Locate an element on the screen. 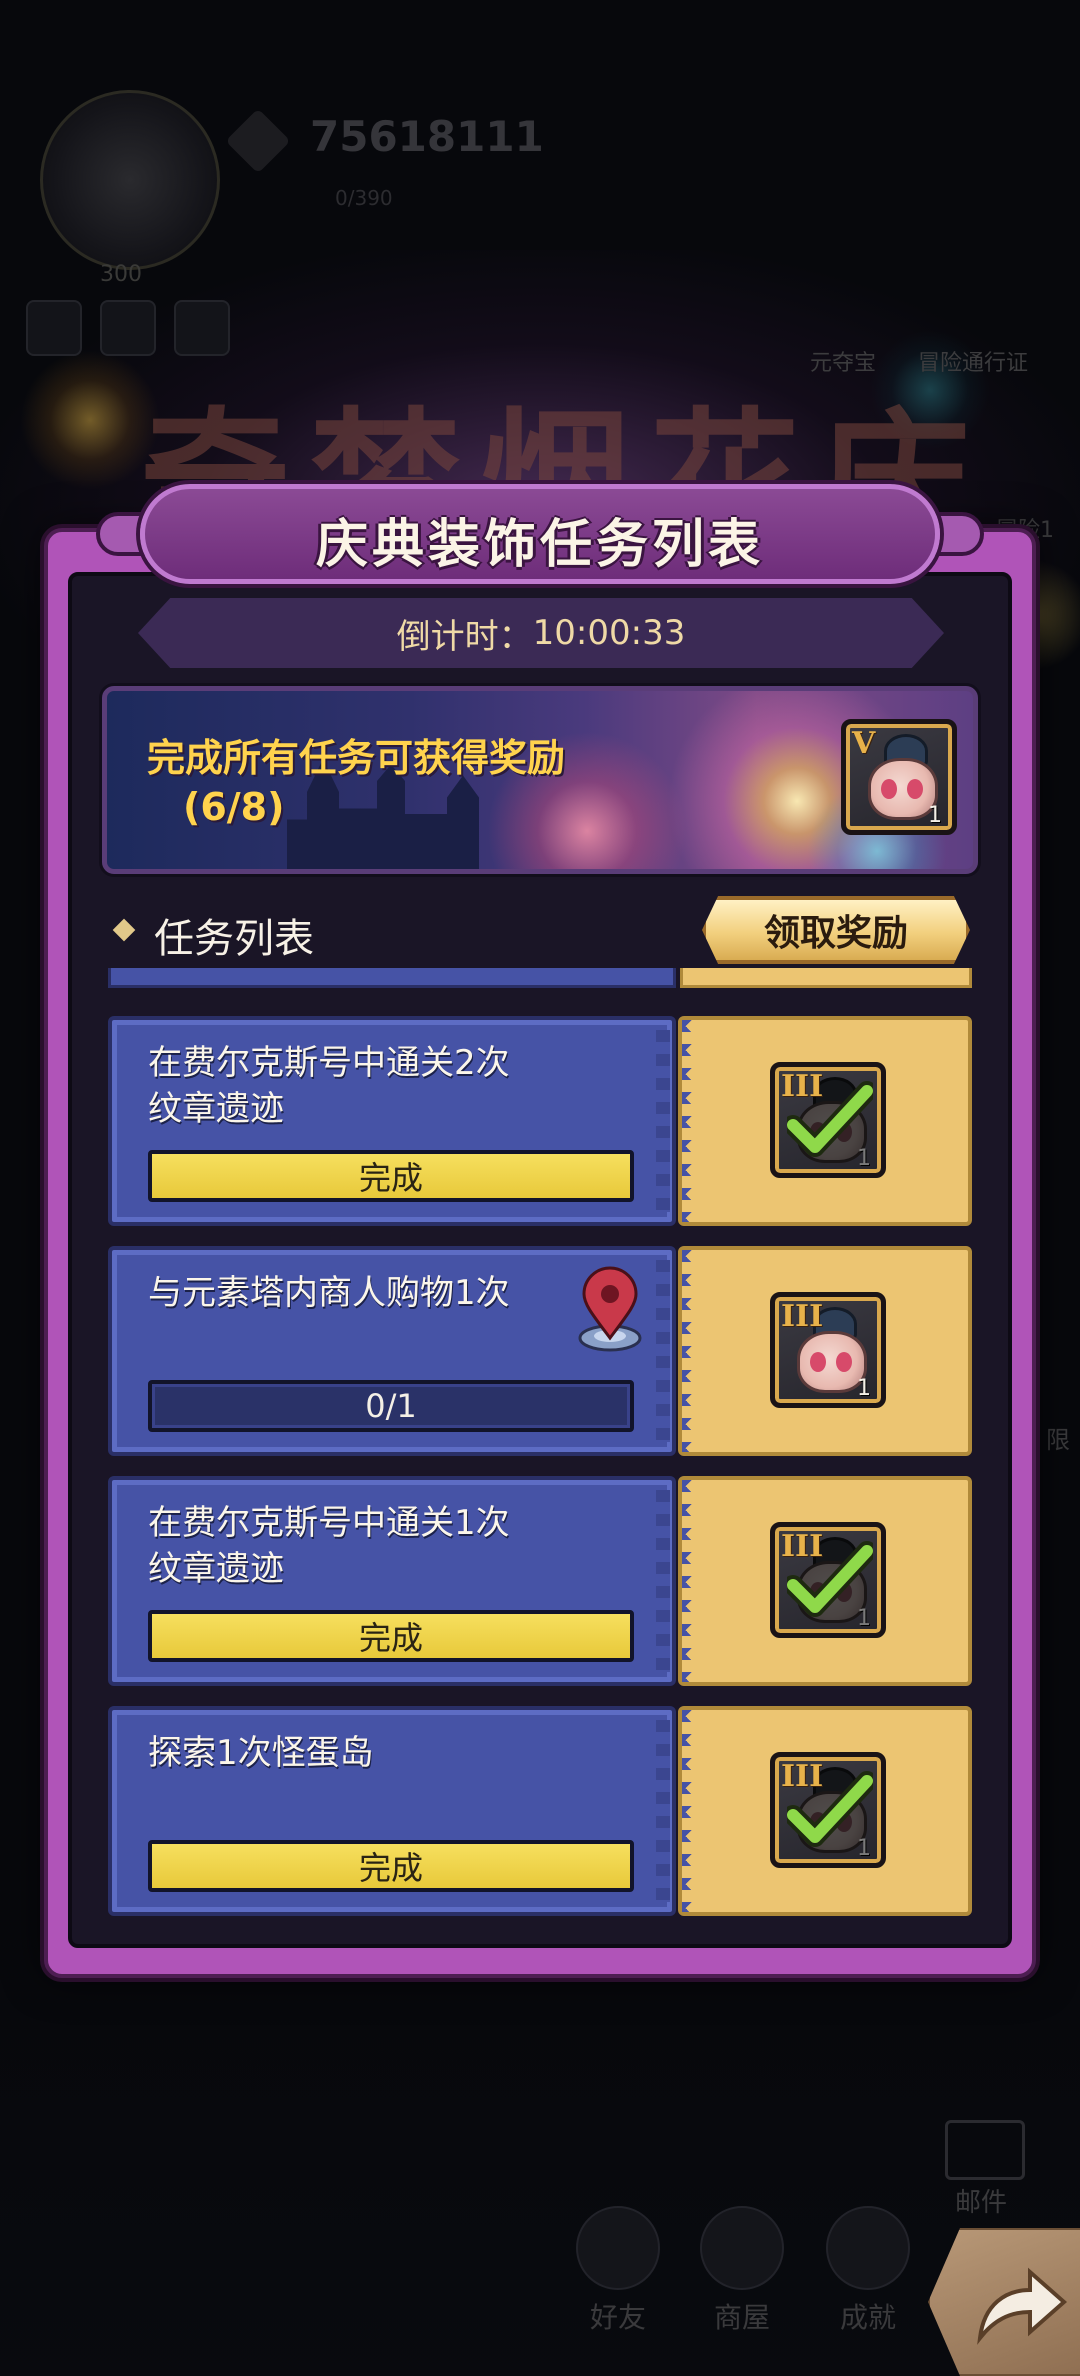 Image resolution: width=1080 pixels, height=2376 pixels. task-desc-line: 在费尔克斯号中通关2次 is located at coordinates (329, 1063).